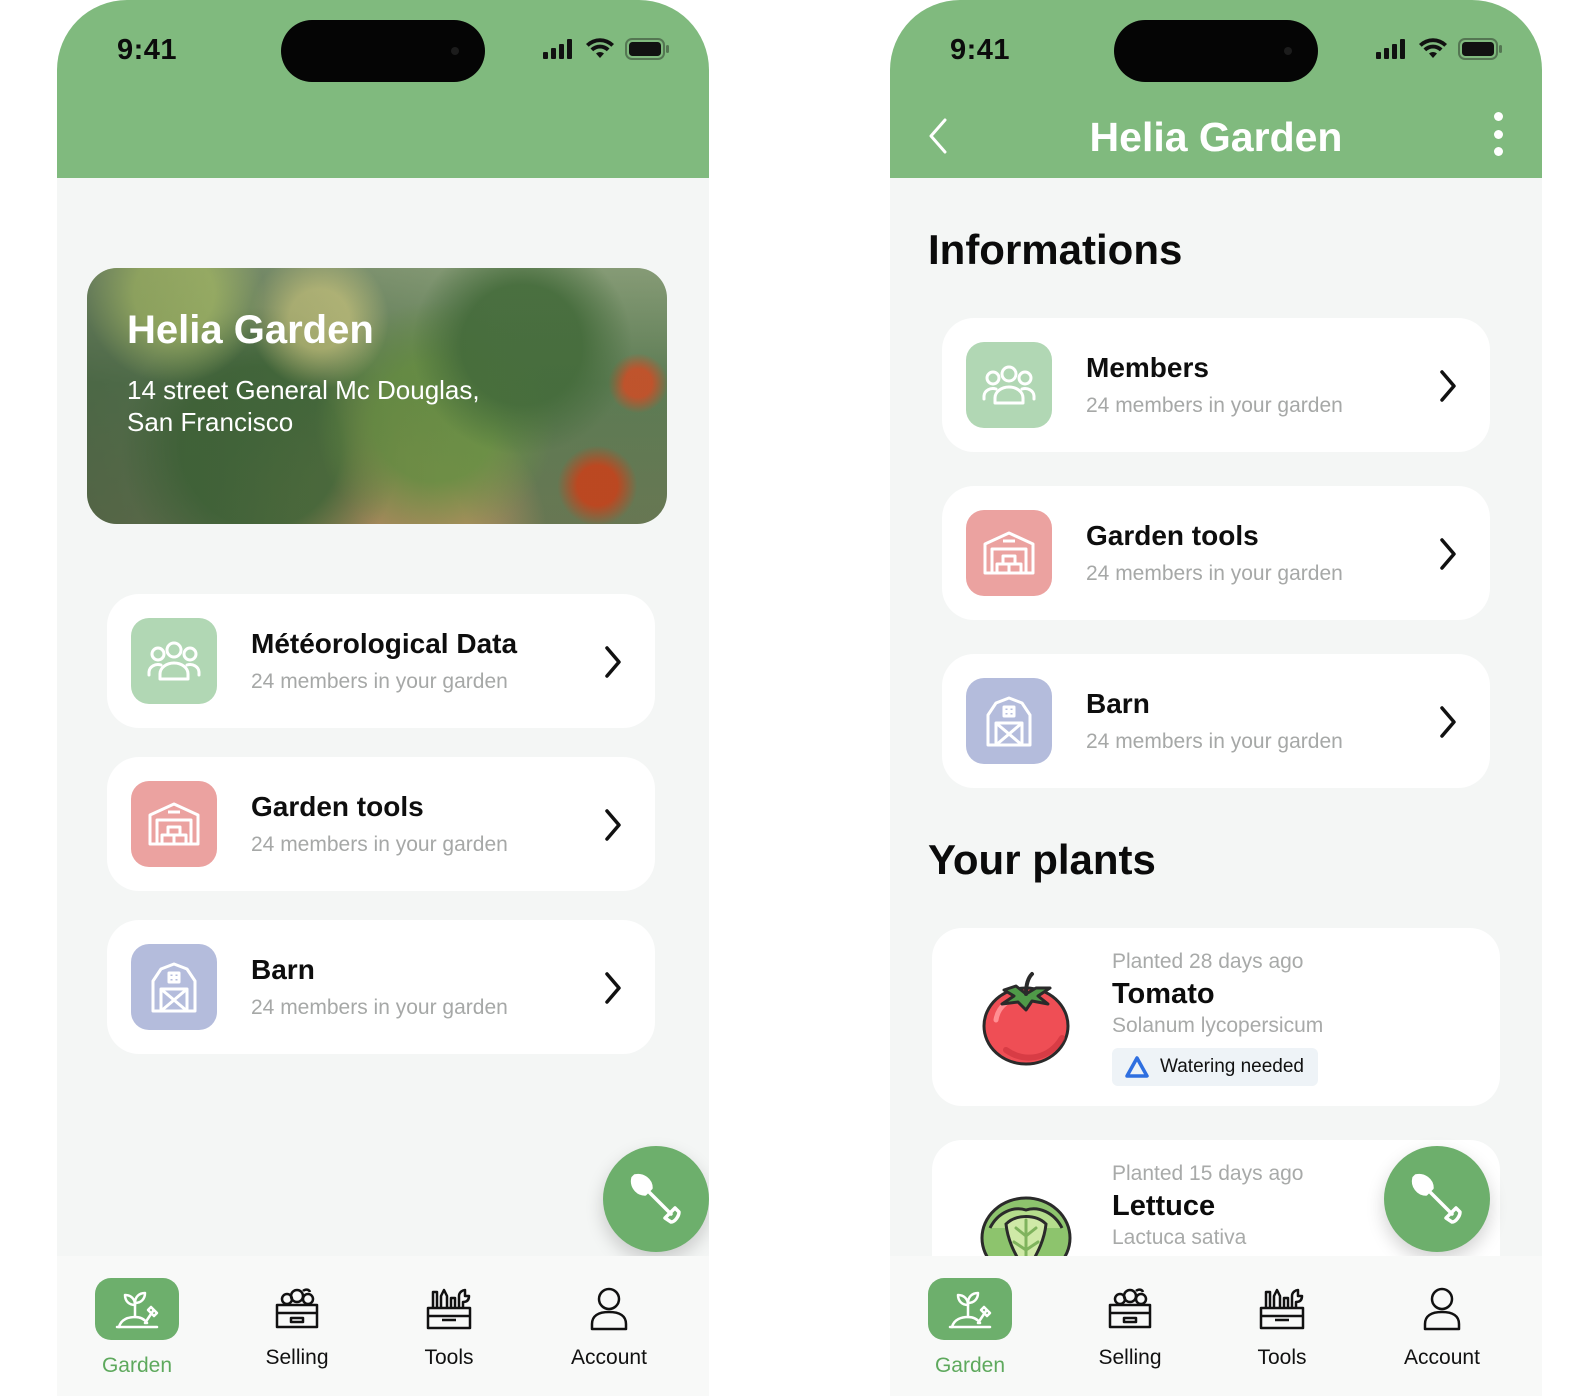 This screenshot has width=1592, height=1396. What do you see at coordinates (1026, 1019) in the screenshot?
I see `tomato-icon` at bounding box center [1026, 1019].